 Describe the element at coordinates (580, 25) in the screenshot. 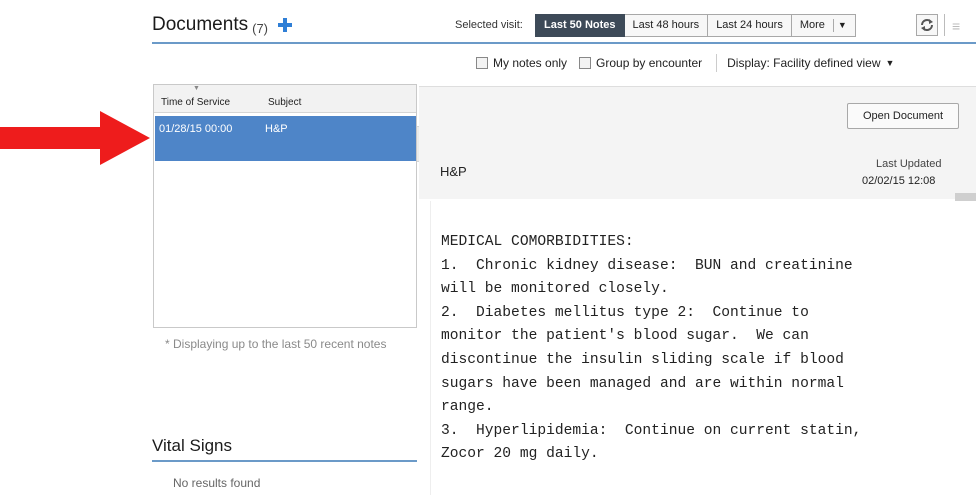

I see `last-50-notes-button: Last 50 Notes` at that location.